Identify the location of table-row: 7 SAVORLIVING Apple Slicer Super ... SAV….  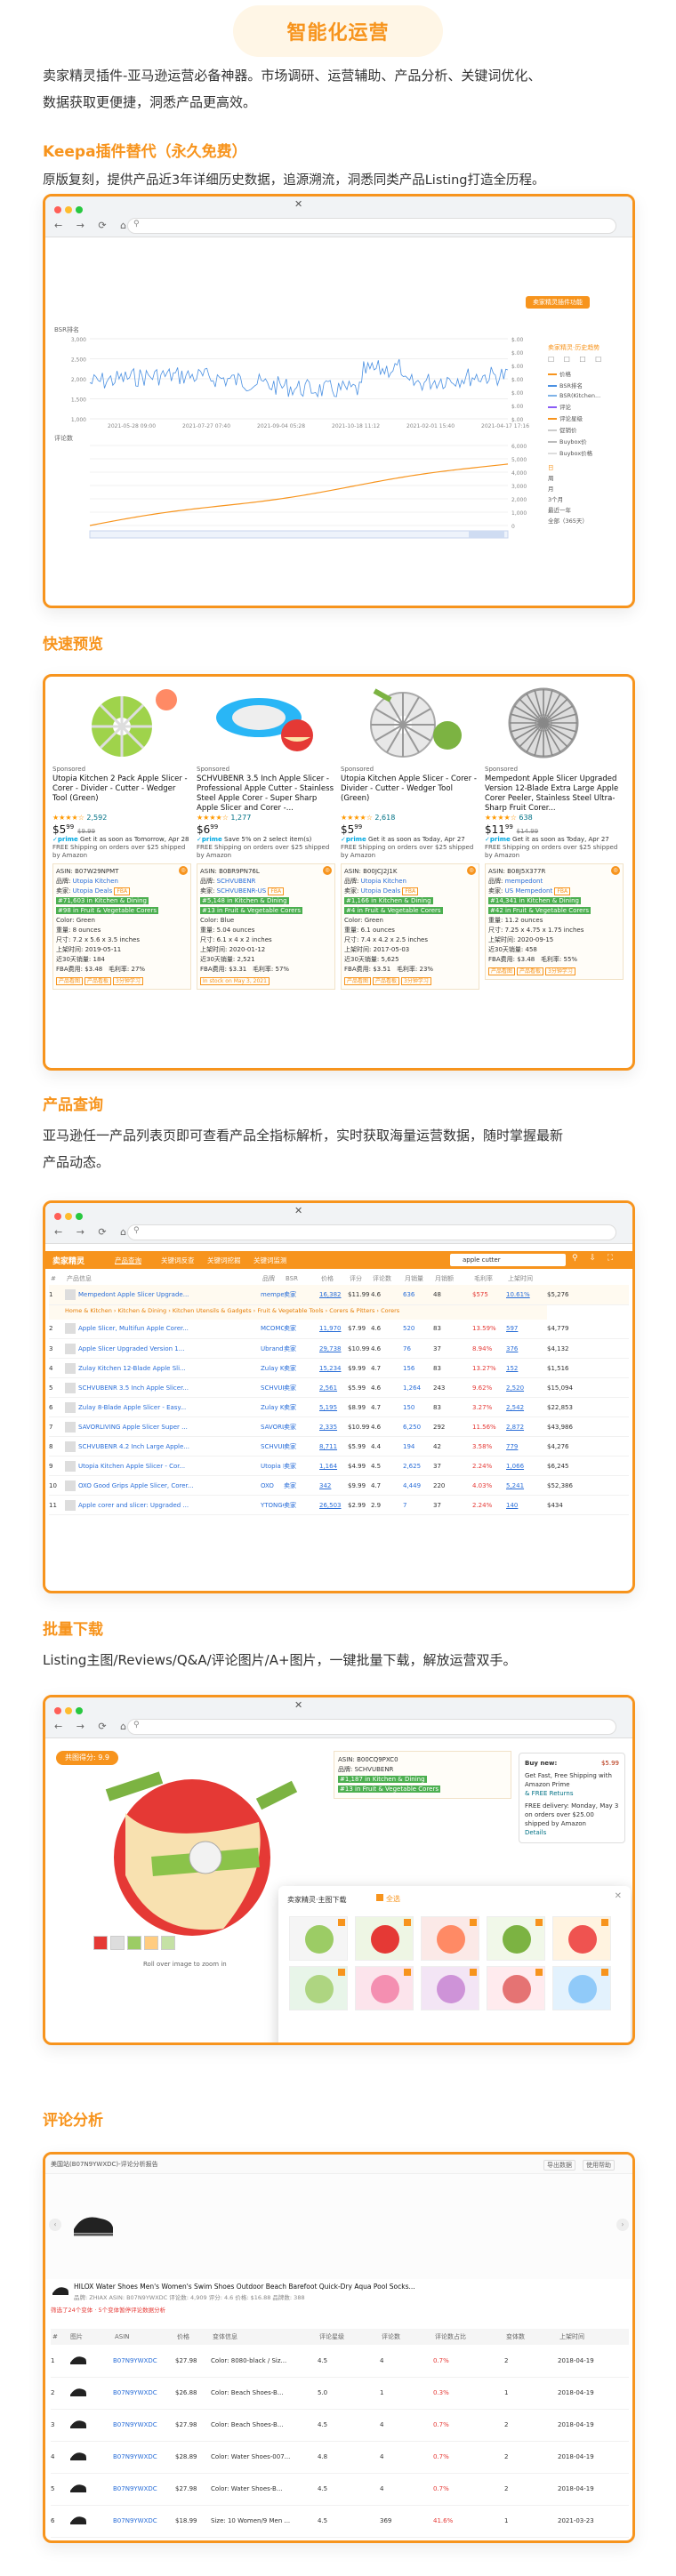
(339, 1426).